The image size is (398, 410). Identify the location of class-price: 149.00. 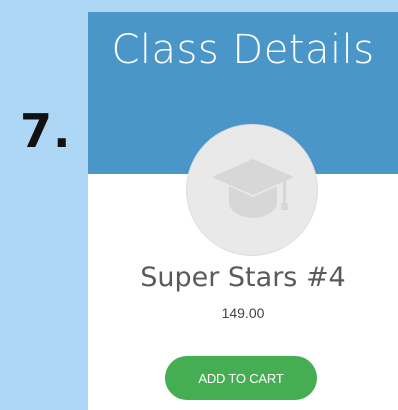
(243, 313).